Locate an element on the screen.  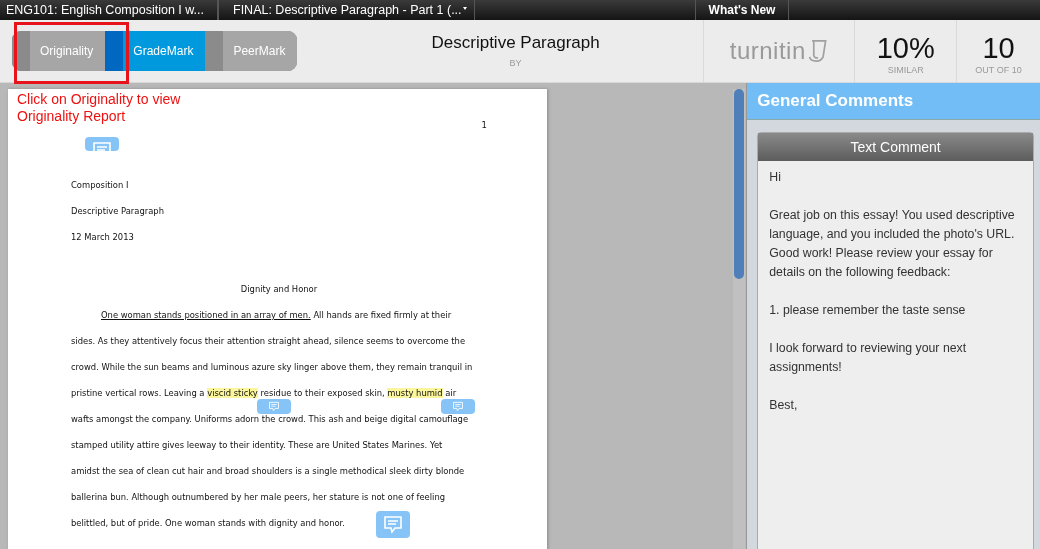
paragraph-line: pristine vertical rows. Leaving a viscid sticky residue to their exposed skin, musty humid air is located at coordinates (264, 393).